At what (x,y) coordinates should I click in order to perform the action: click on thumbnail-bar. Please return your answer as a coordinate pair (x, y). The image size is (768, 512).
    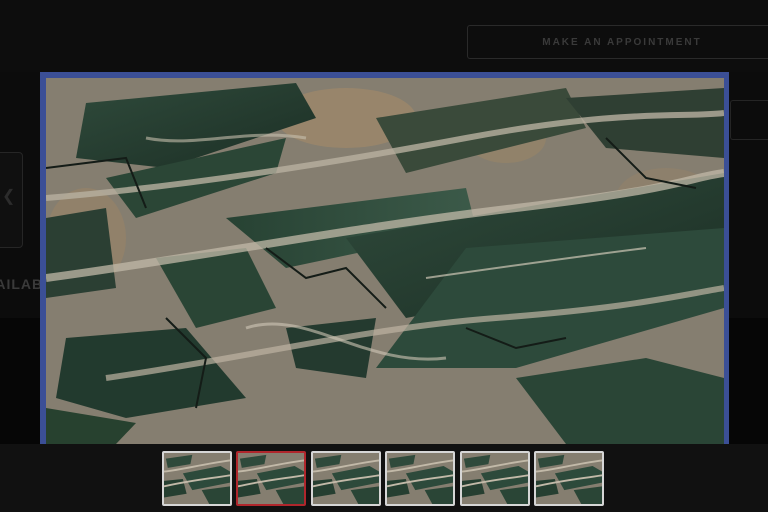
    Looking at the image, I should click on (384, 478).